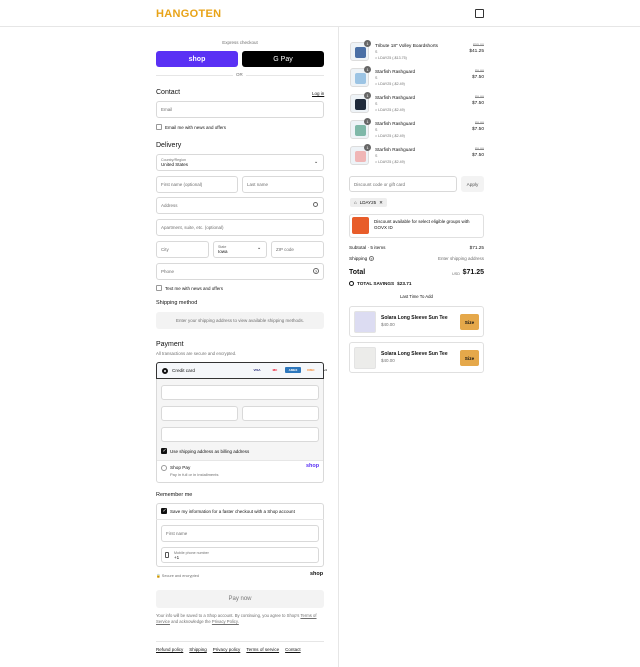 This screenshot has width=640, height=667. I want to click on text-me-checkbox, so click(159, 288).